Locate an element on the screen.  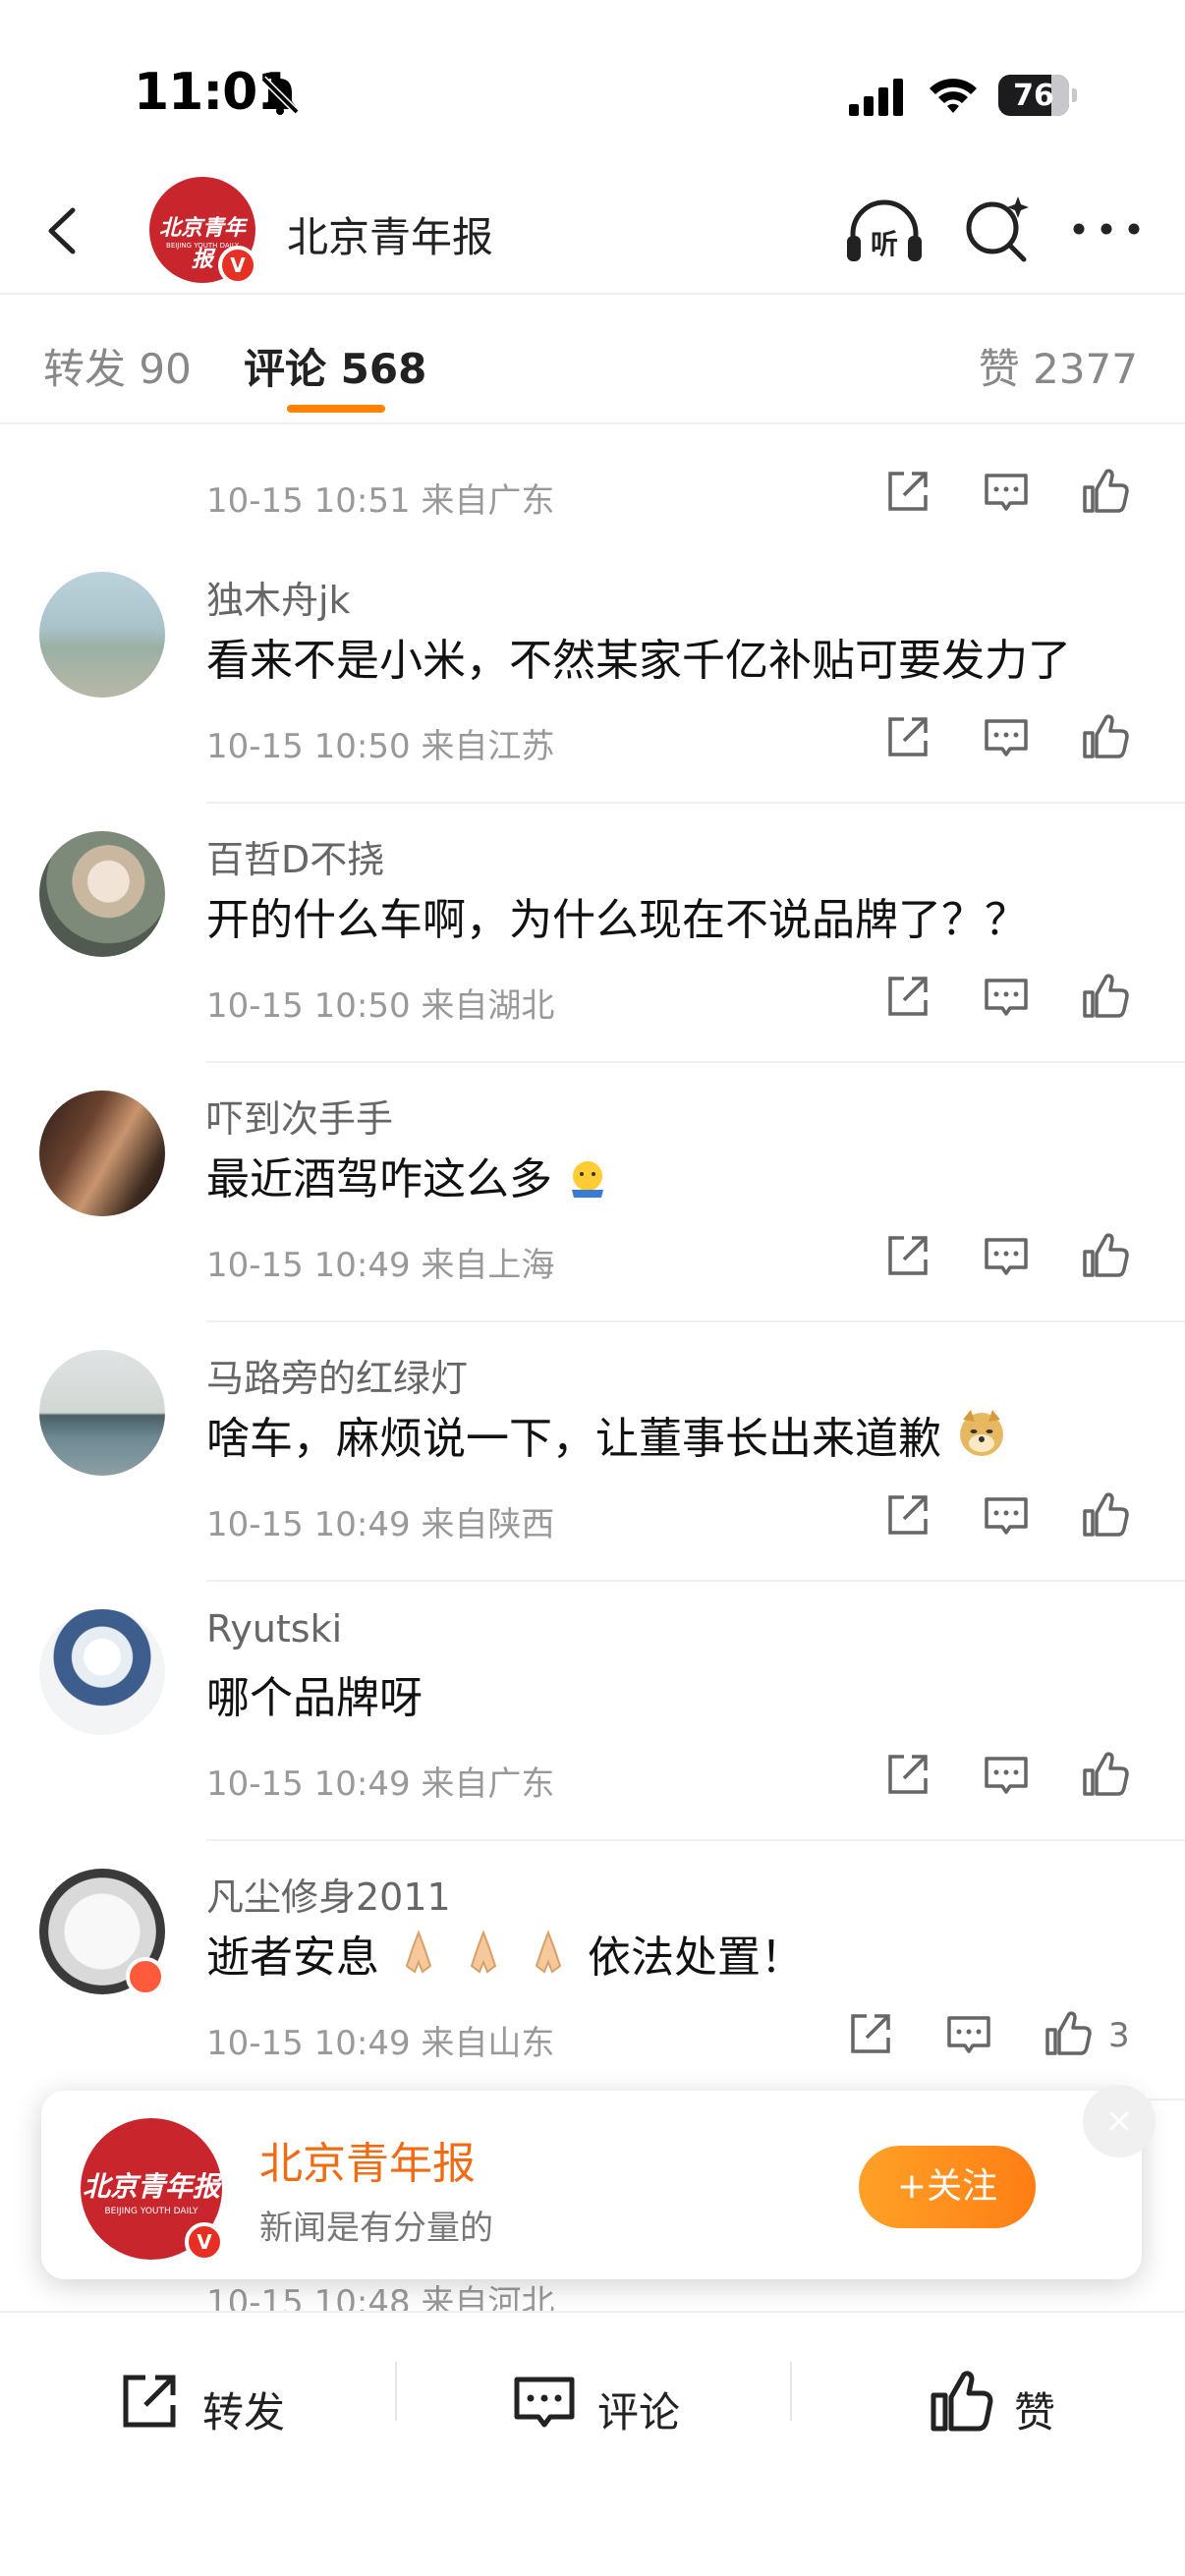
tab-repost: 转发 90 is located at coordinates (118, 366).